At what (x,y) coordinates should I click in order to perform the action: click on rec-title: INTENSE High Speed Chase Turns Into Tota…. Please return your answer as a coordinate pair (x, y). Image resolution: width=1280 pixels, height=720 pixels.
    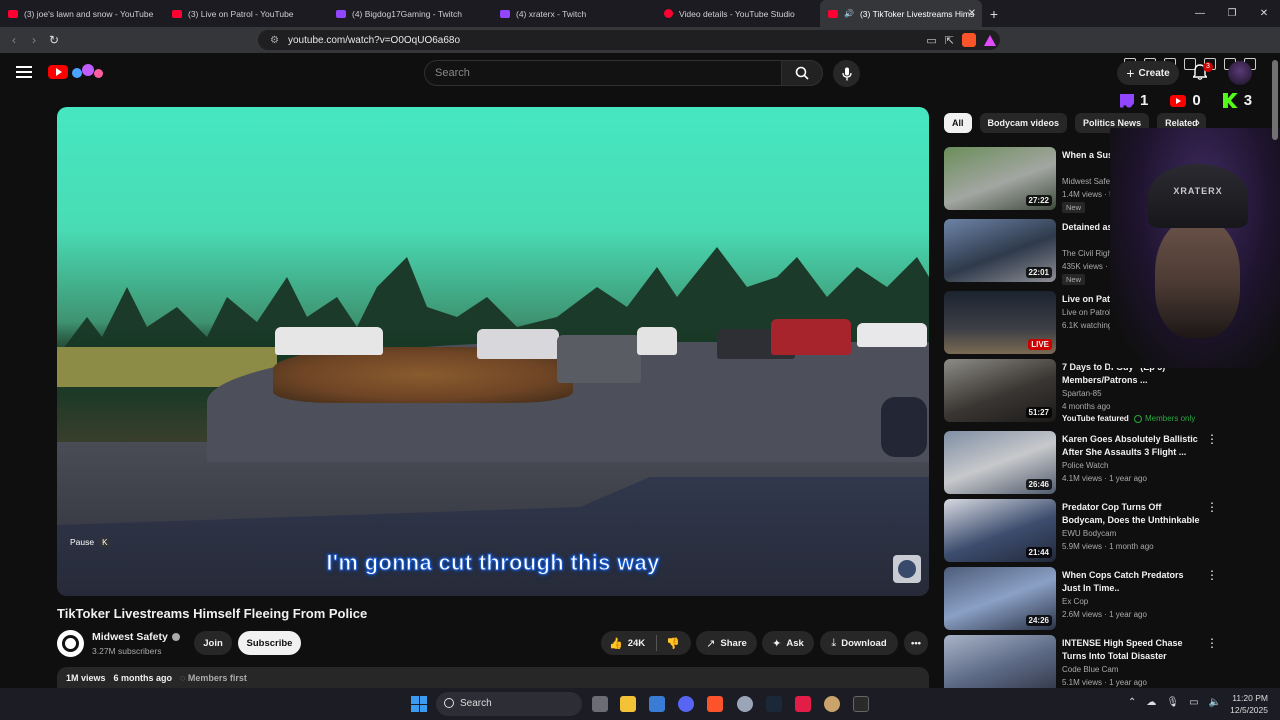
    Looking at the image, I should click on (1131, 650).